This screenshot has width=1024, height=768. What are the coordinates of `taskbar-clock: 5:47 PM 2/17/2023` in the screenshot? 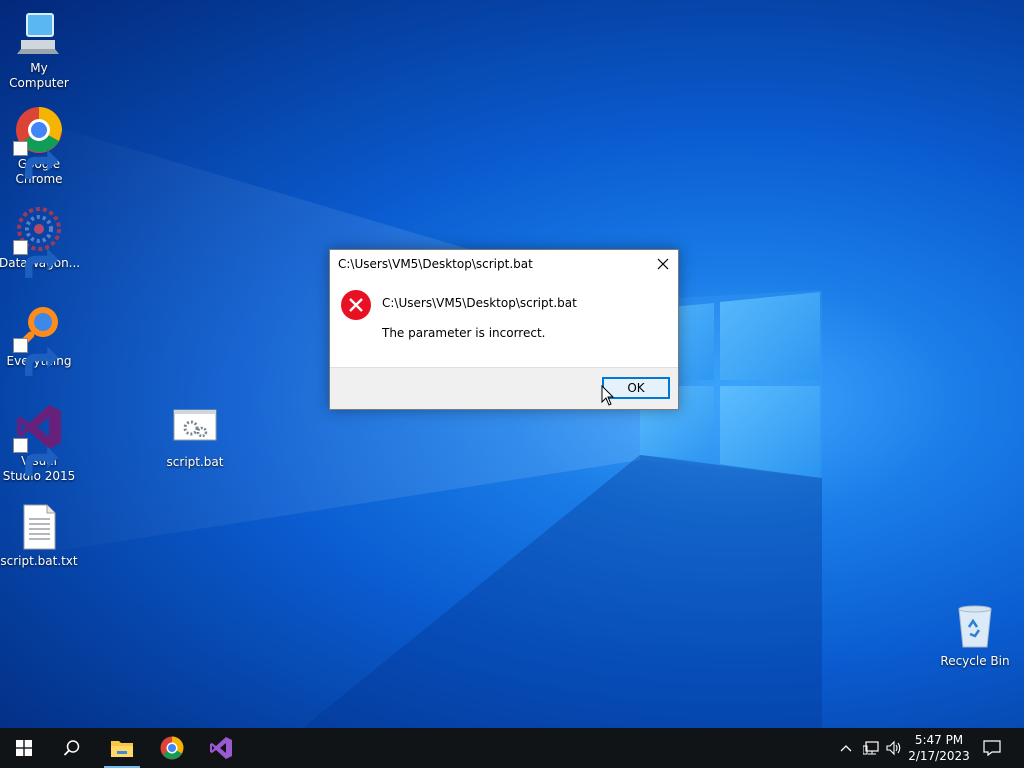 It's located at (939, 748).